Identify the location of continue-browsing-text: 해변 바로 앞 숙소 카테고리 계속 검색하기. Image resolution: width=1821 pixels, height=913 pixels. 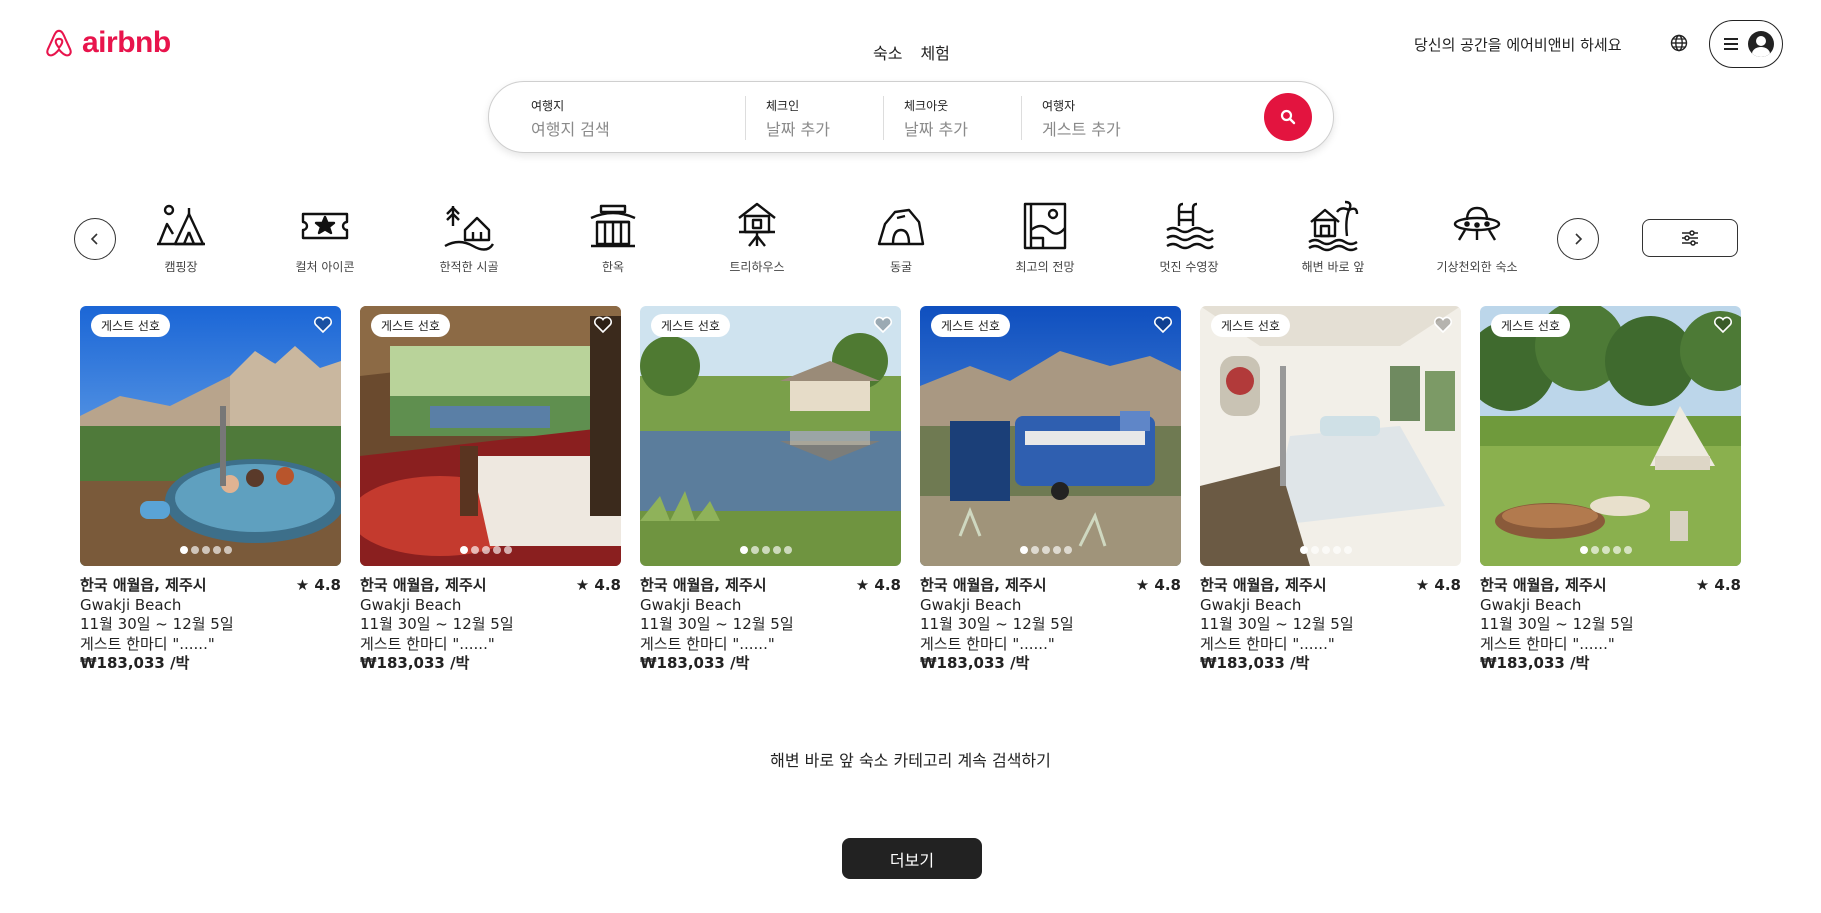
(910, 760).